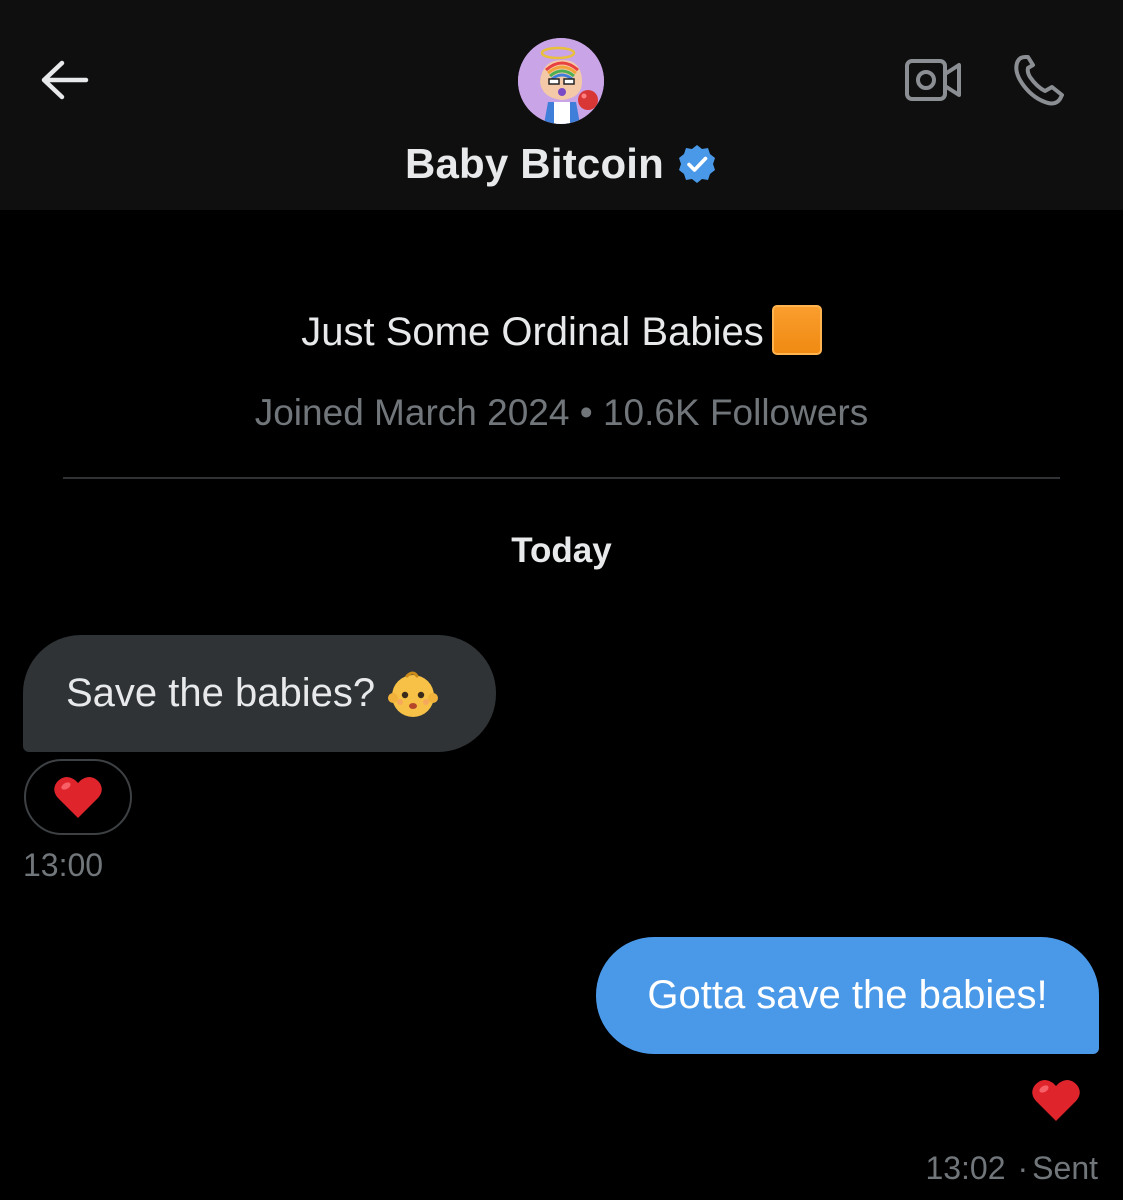  I want to click on video-call-button, so click(933, 80).